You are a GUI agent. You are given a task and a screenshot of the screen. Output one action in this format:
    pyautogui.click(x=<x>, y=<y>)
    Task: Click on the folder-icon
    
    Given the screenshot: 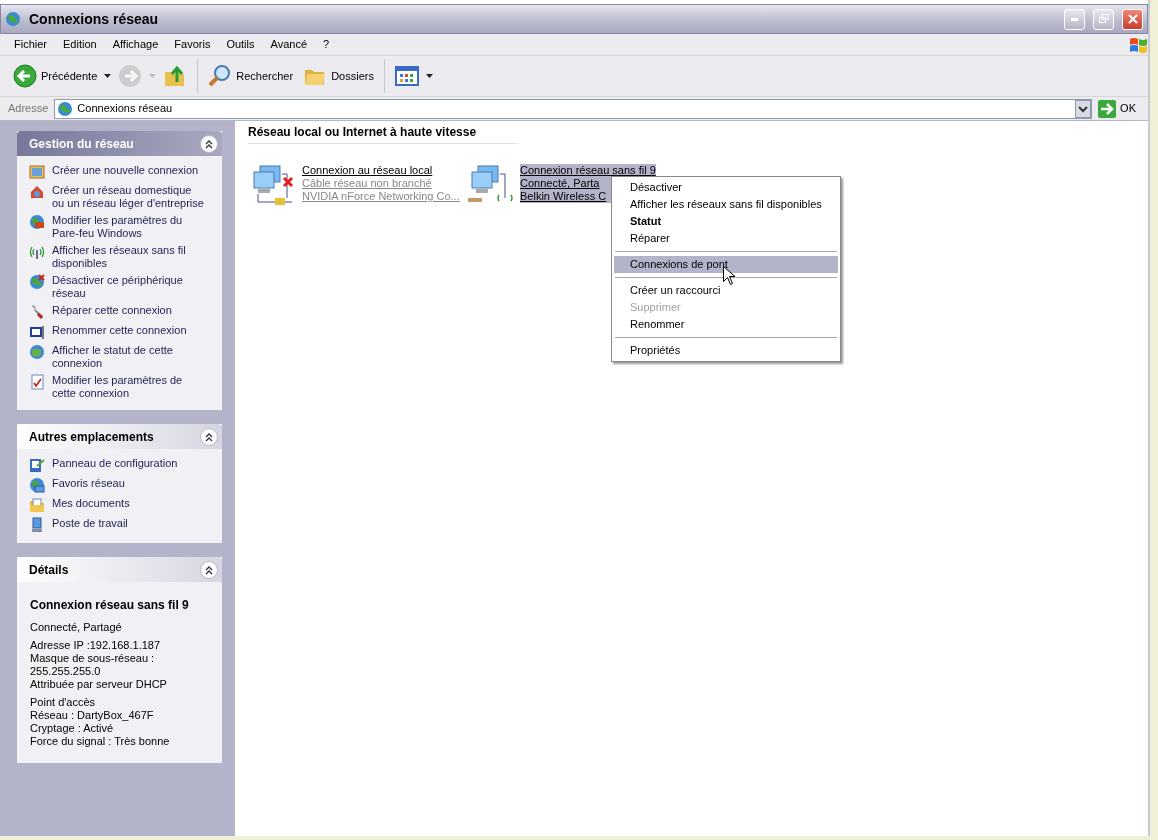 What is the action you would take?
    pyautogui.click(x=37, y=505)
    